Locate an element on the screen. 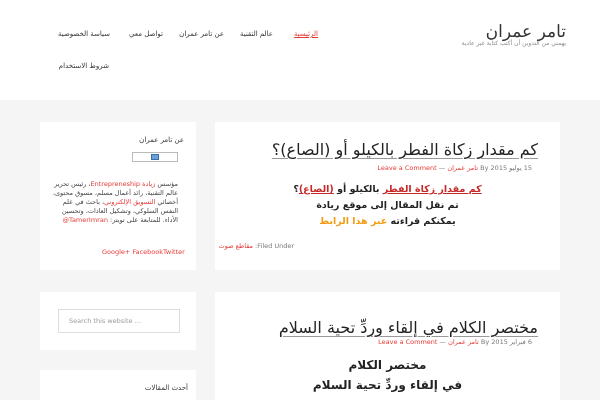 The width and height of the screenshot is (600, 400). category-link: مقاطع صوت is located at coordinates (236, 246).